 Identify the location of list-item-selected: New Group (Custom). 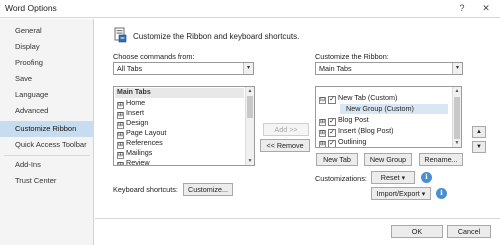
(394, 109).